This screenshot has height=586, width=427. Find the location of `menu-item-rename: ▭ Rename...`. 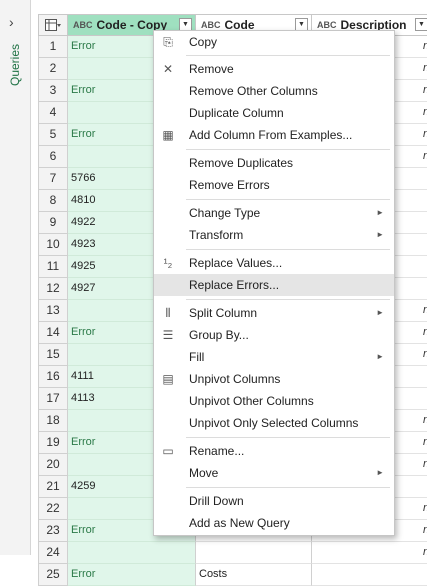

menu-item-rename: ▭ Rename... is located at coordinates (274, 451).